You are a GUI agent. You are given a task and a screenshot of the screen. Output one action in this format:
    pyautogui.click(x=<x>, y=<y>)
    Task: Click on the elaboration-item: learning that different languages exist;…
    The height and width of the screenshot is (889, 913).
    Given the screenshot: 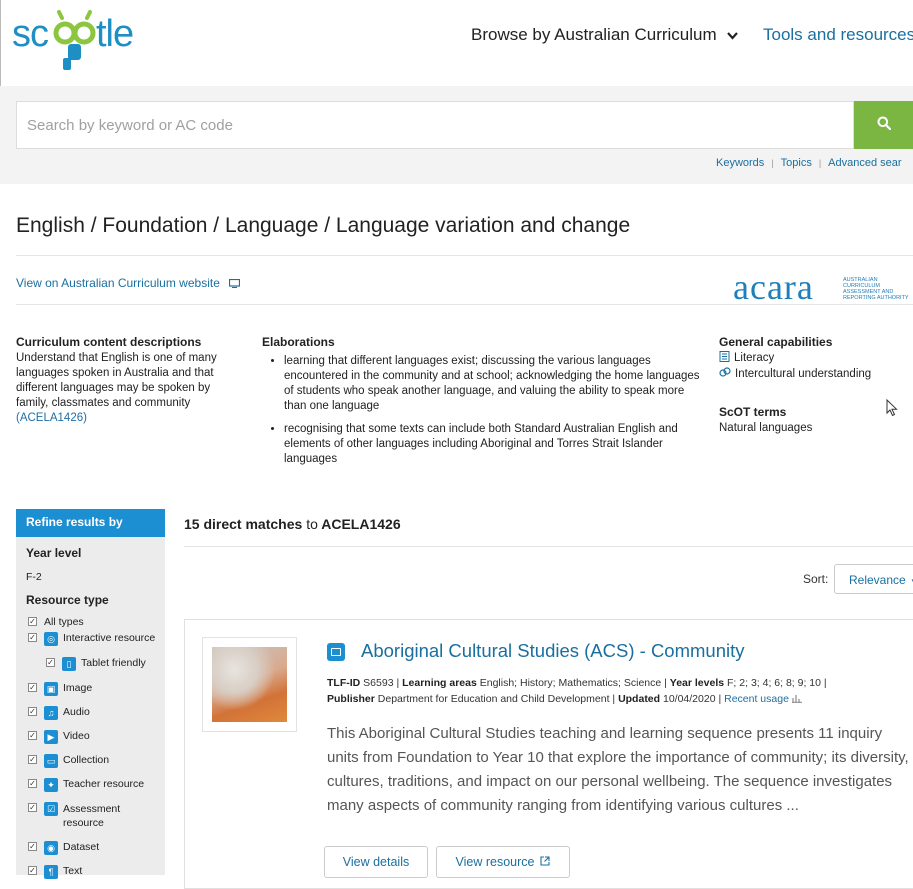 What is the action you would take?
    pyautogui.click(x=493, y=384)
    